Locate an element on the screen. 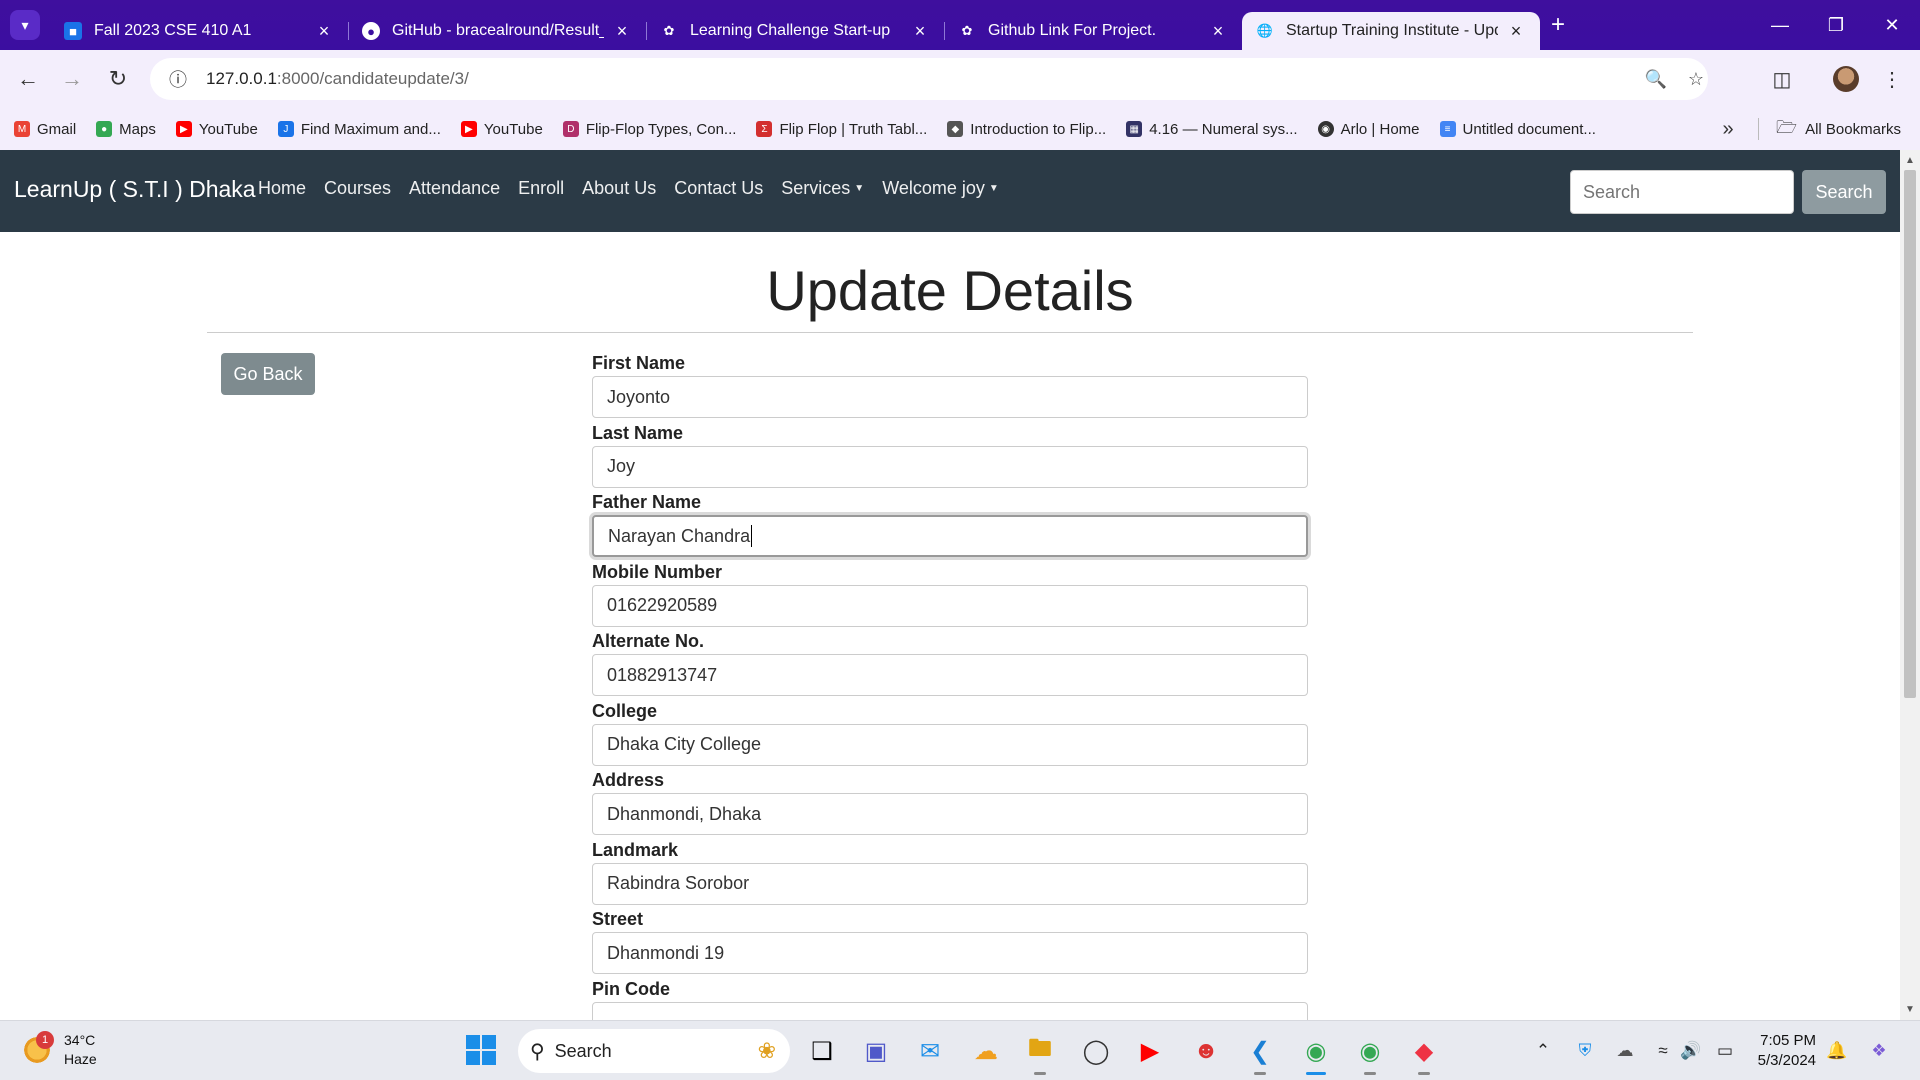  mobile-number-value: 01622920589 is located at coordinates (662, 605).